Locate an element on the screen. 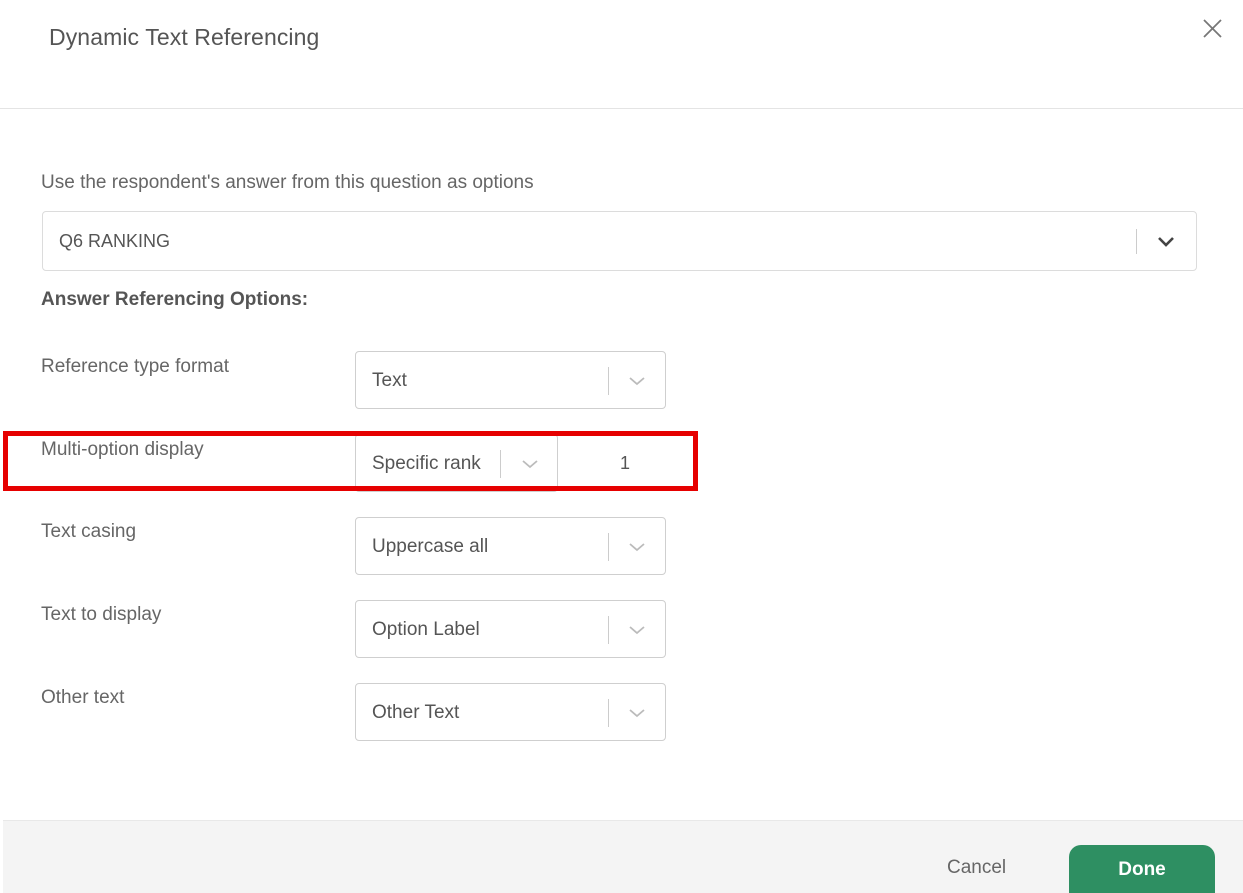 The height and width of the screenshot is (893, 1243). question-select-value: Q6 RANKING is located at coordinates (115, 241).